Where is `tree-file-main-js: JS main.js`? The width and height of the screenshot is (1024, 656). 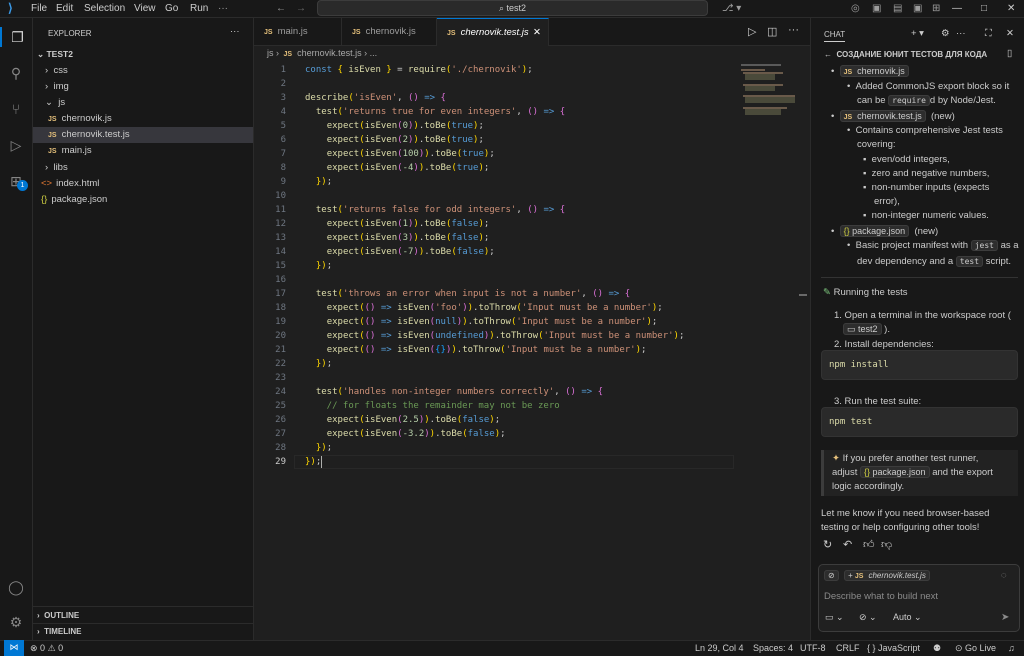 tree-file-main-js: JS main.js is located at coordinates (70, 151).